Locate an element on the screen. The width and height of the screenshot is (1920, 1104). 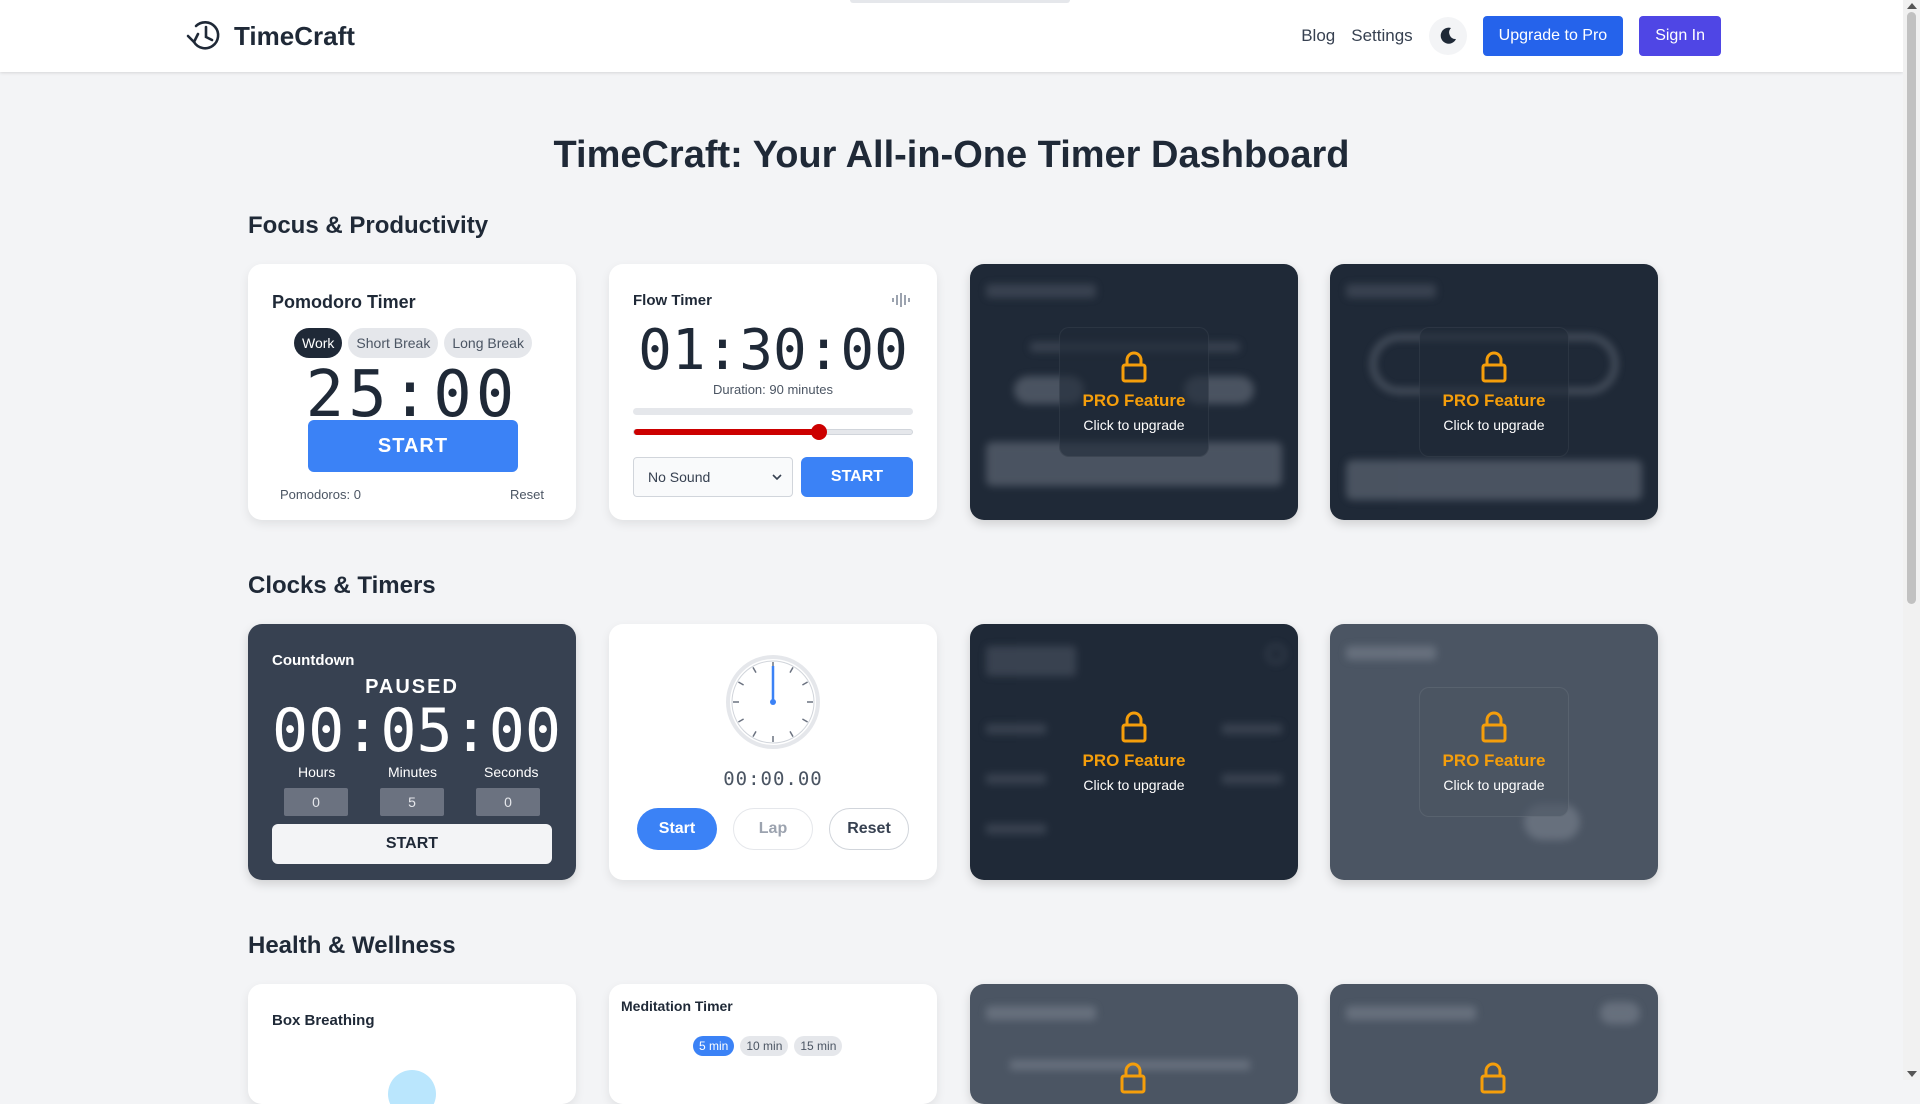
focus-session-pro-card: PRO Feature Click to upgrade is located at coordinates (1134, 392).